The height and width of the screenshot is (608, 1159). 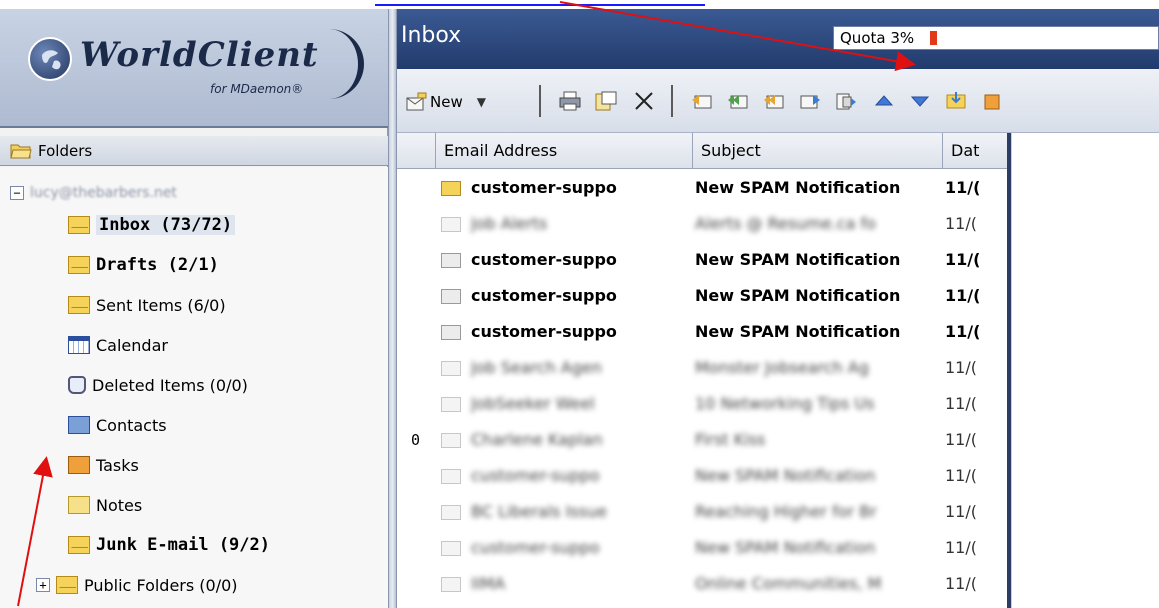 I want to click on mark-message-icon, so click(x=956, y=101).